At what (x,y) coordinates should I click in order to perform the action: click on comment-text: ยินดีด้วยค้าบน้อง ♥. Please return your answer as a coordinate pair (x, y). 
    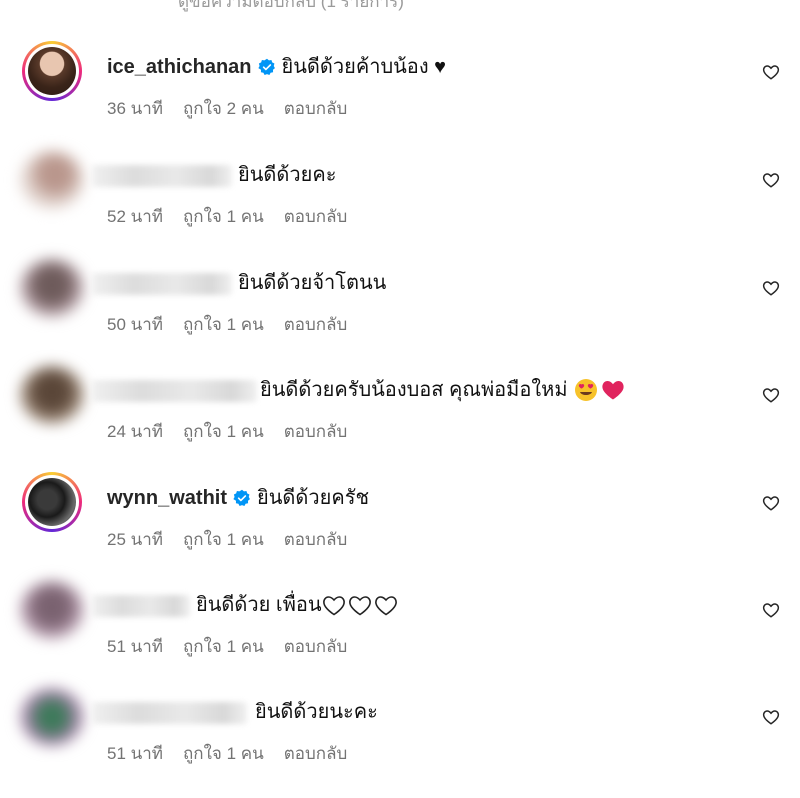
    Looking at the image, I should click on (364, 67).